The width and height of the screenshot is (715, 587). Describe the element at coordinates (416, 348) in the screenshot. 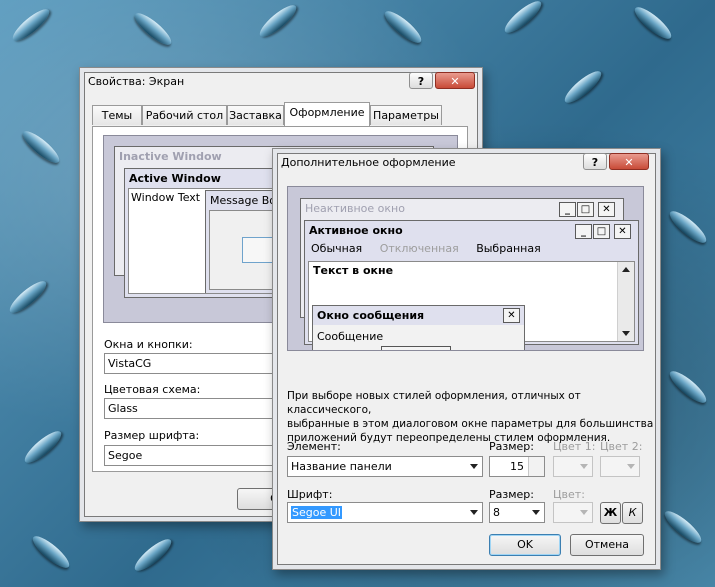

I see `preview-ok-button: OK` at that location.